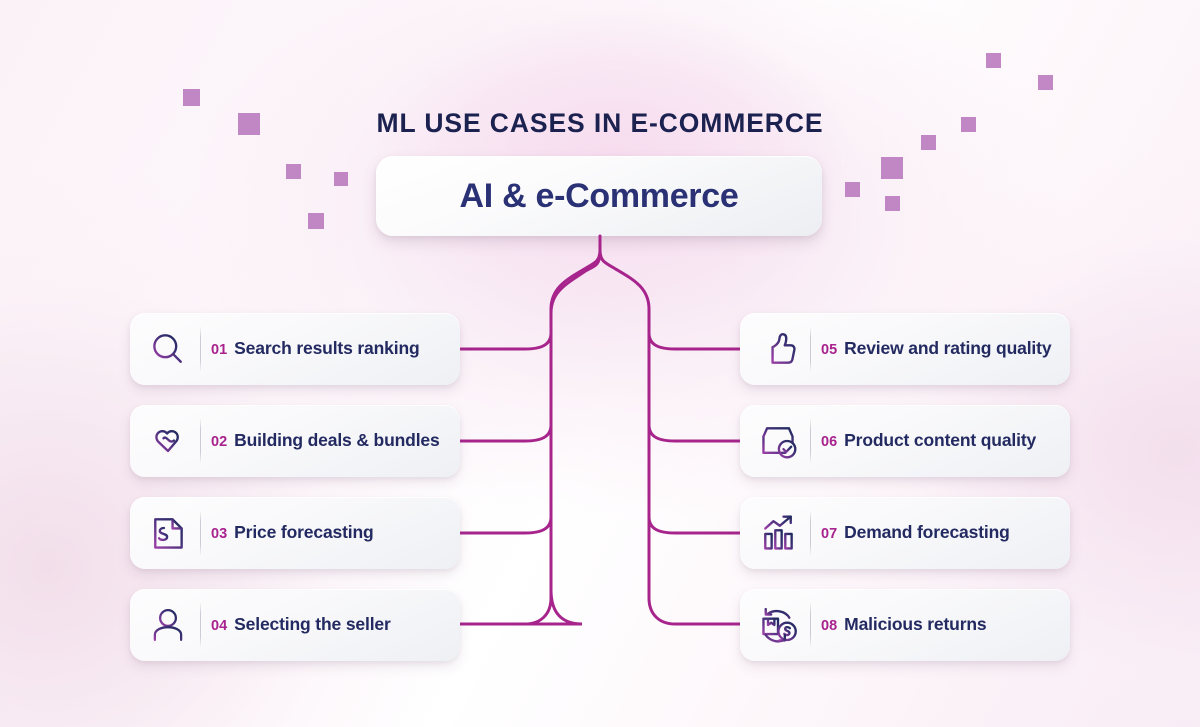 The image size is (1200, 727). Describe the element at coordinates (778, 349) in the screenshot. I see `thumbs-up-icon` at that location.